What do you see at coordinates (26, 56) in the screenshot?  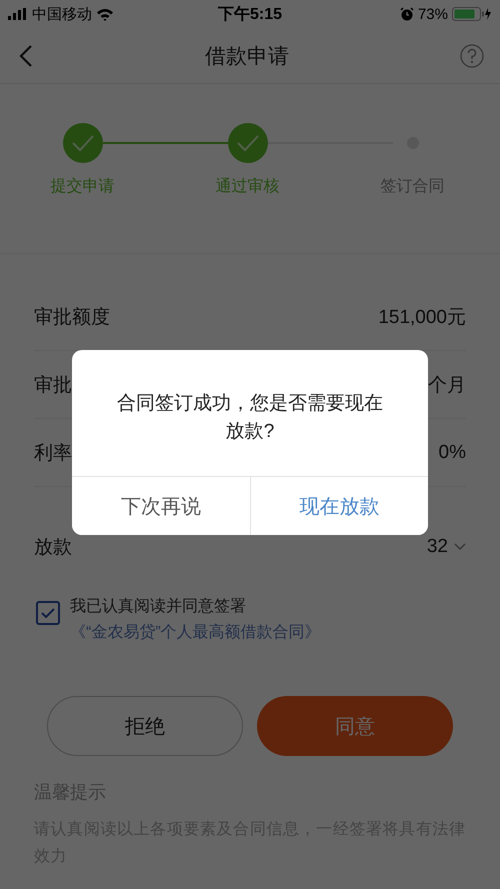 I see `back-button` at bounding box center [26, 56].